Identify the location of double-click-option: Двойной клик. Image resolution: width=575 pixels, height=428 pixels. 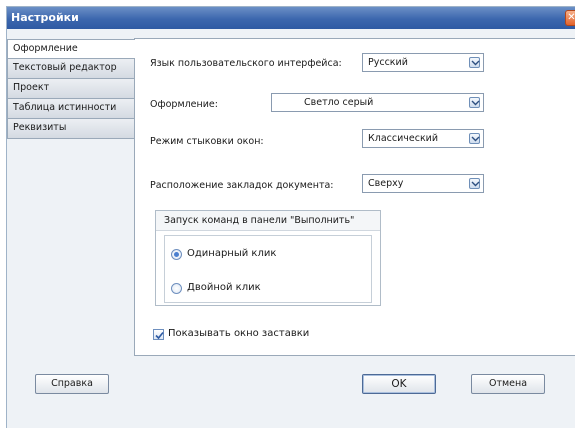
(246, 289).